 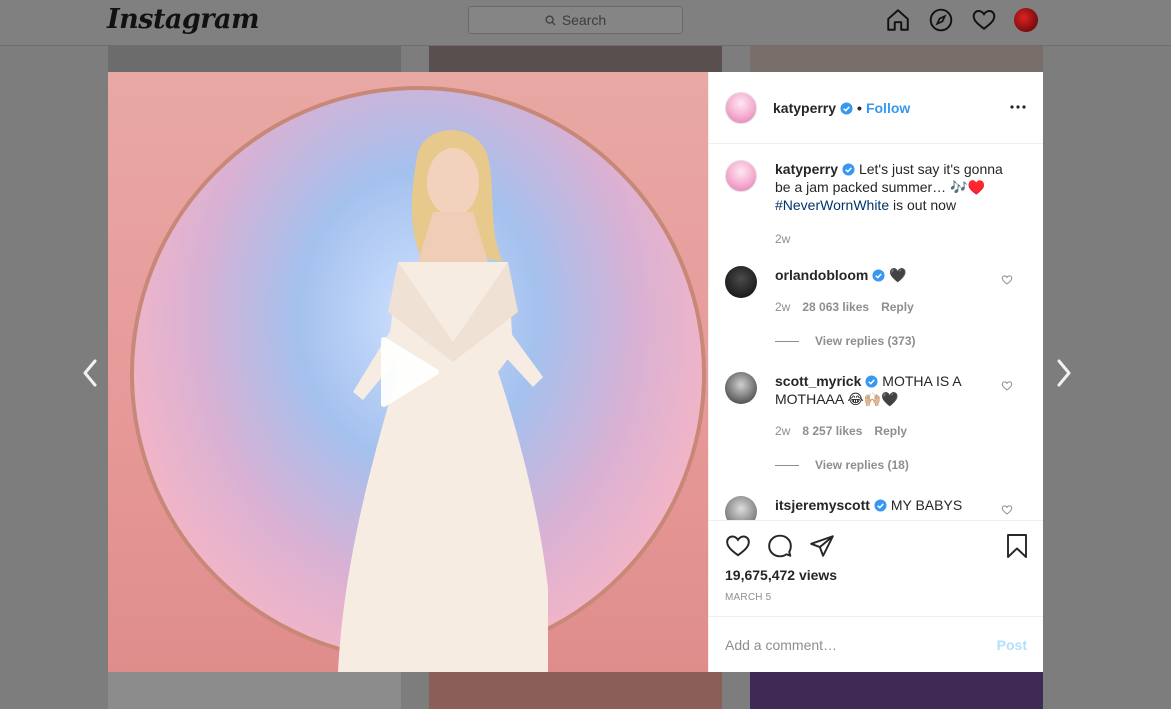 What do you see at coordinates (925, 205) in the screenshot?
I see `caption-text-after: is out now` at bounding box center [925, 205].